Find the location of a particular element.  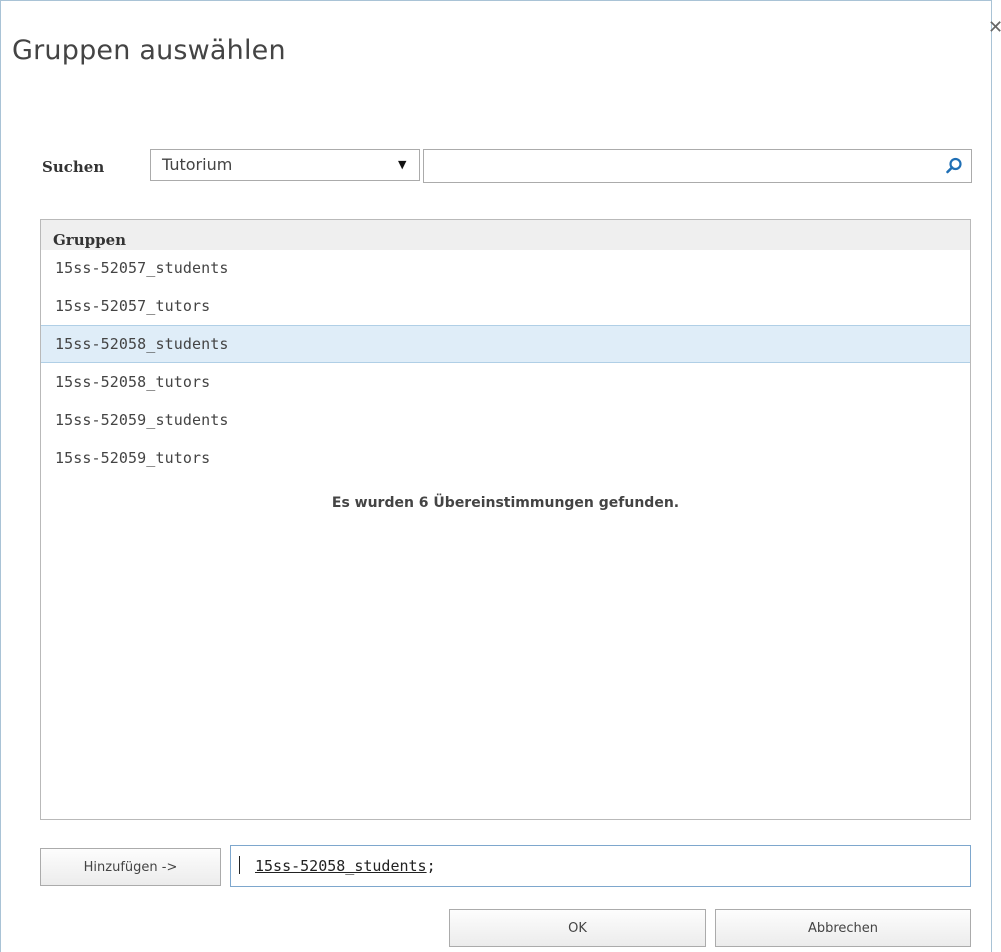

selected-groups-field: 15ss-52058_students; is located at coordinates (600, 866).